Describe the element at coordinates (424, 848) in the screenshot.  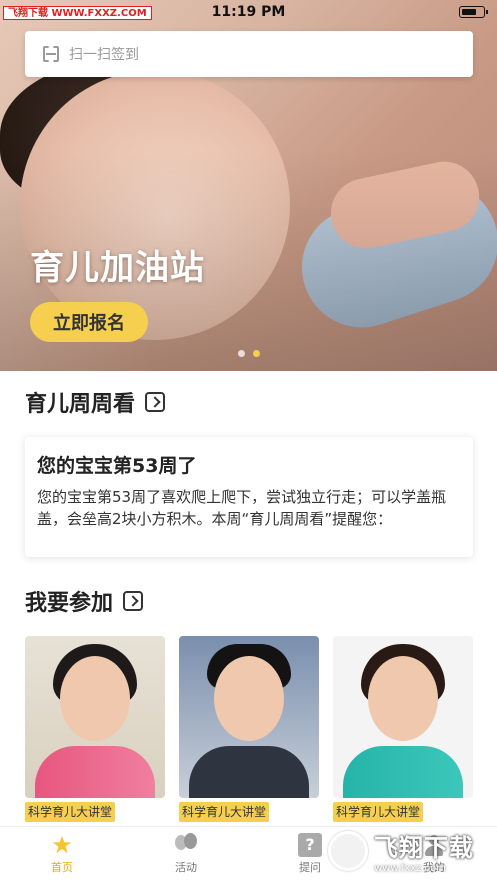
I see `watermark-text: 飞翔下载` at that location.